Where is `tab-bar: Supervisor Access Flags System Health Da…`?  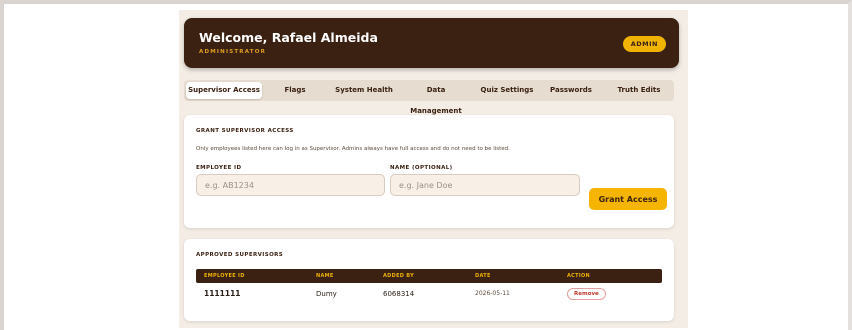 tab-bar: Supervisor Access Flags System Health Da… is located at coordinates (429, 97).